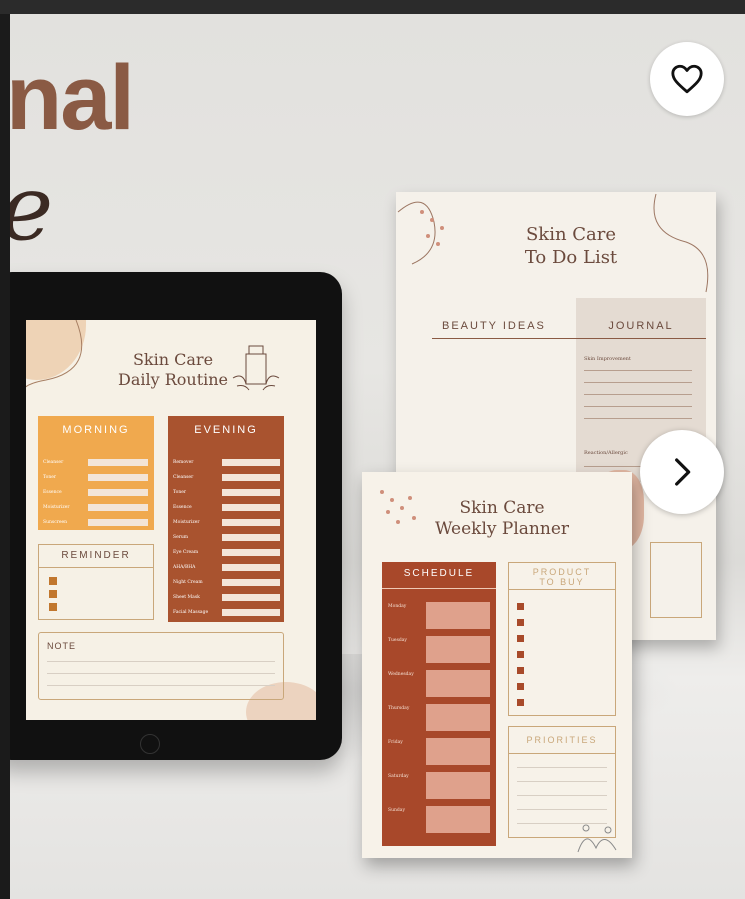 The height and width of the screenshot is (899, 745). Describe the element at coordinates (256, 368) in the screenshot. I see `skincare-bottle-icon` at that location.